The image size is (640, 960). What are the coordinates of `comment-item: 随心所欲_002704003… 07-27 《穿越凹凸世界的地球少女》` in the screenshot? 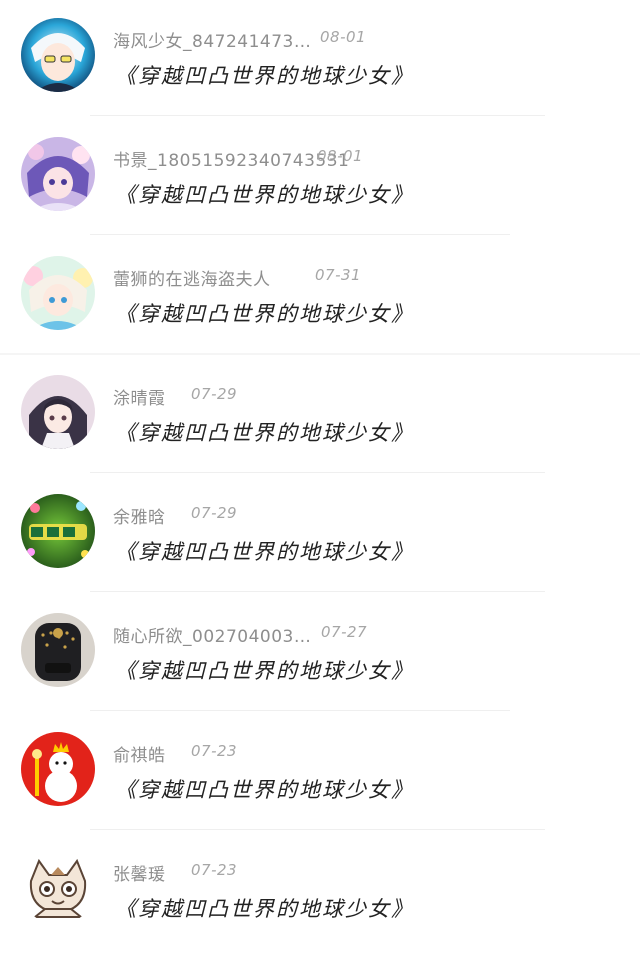 It's located at (320, 654).